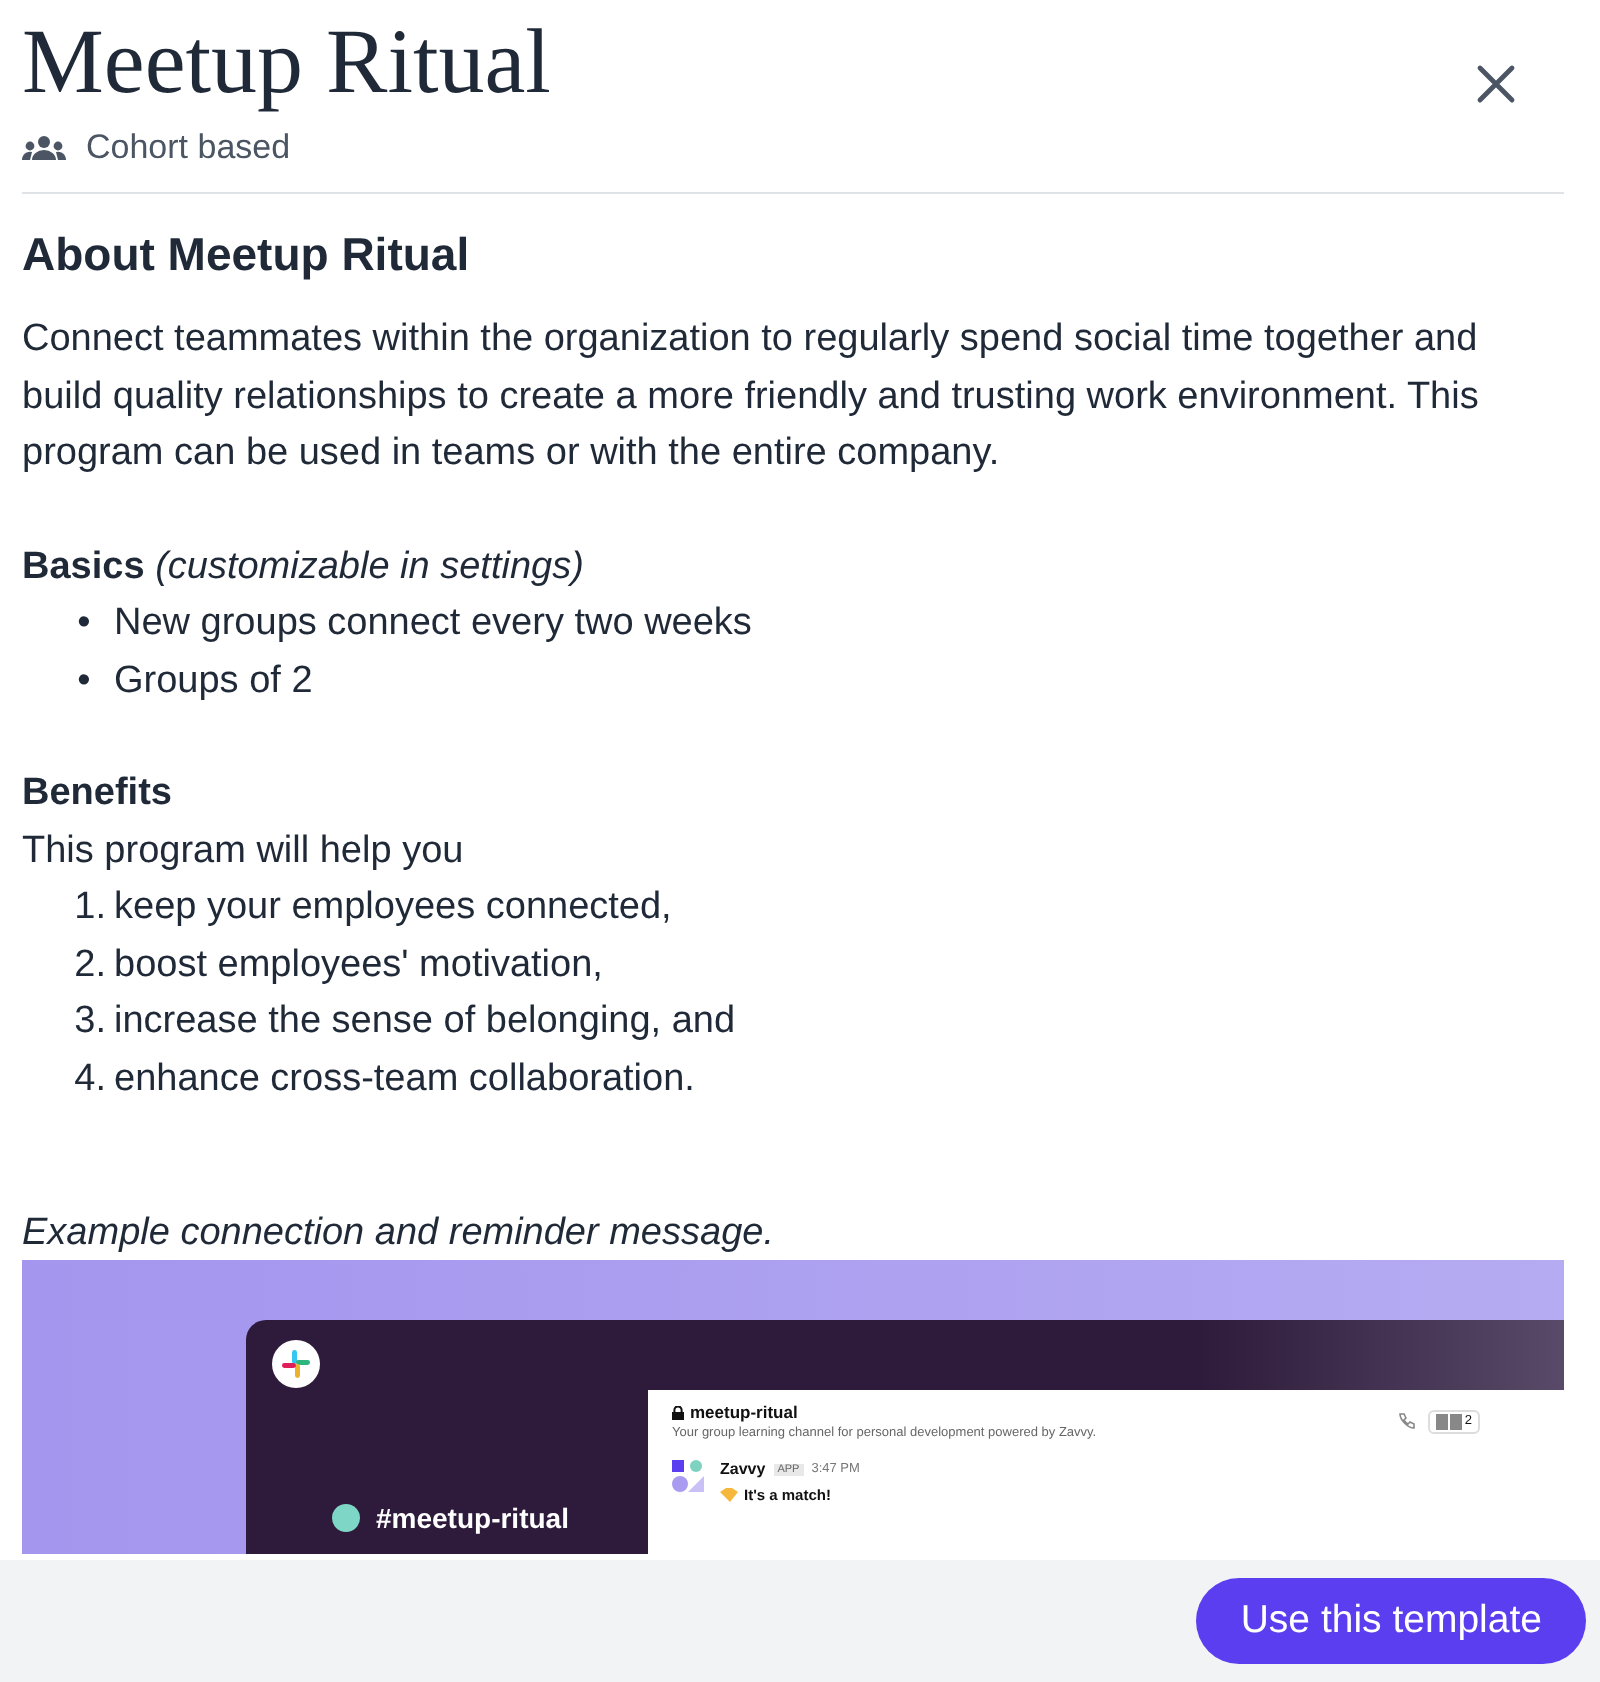 The width and height of the screenshot is (1600, 1682). What do you see at coordinates (751, 397) in the screenshot?
I see `description: Connect teammates within the organization to regularly spend social time together and build quality relationships to create a more friendly and trusting work environment. This program can be used in teams or with the entire company.` at bounding box center [751, 397].